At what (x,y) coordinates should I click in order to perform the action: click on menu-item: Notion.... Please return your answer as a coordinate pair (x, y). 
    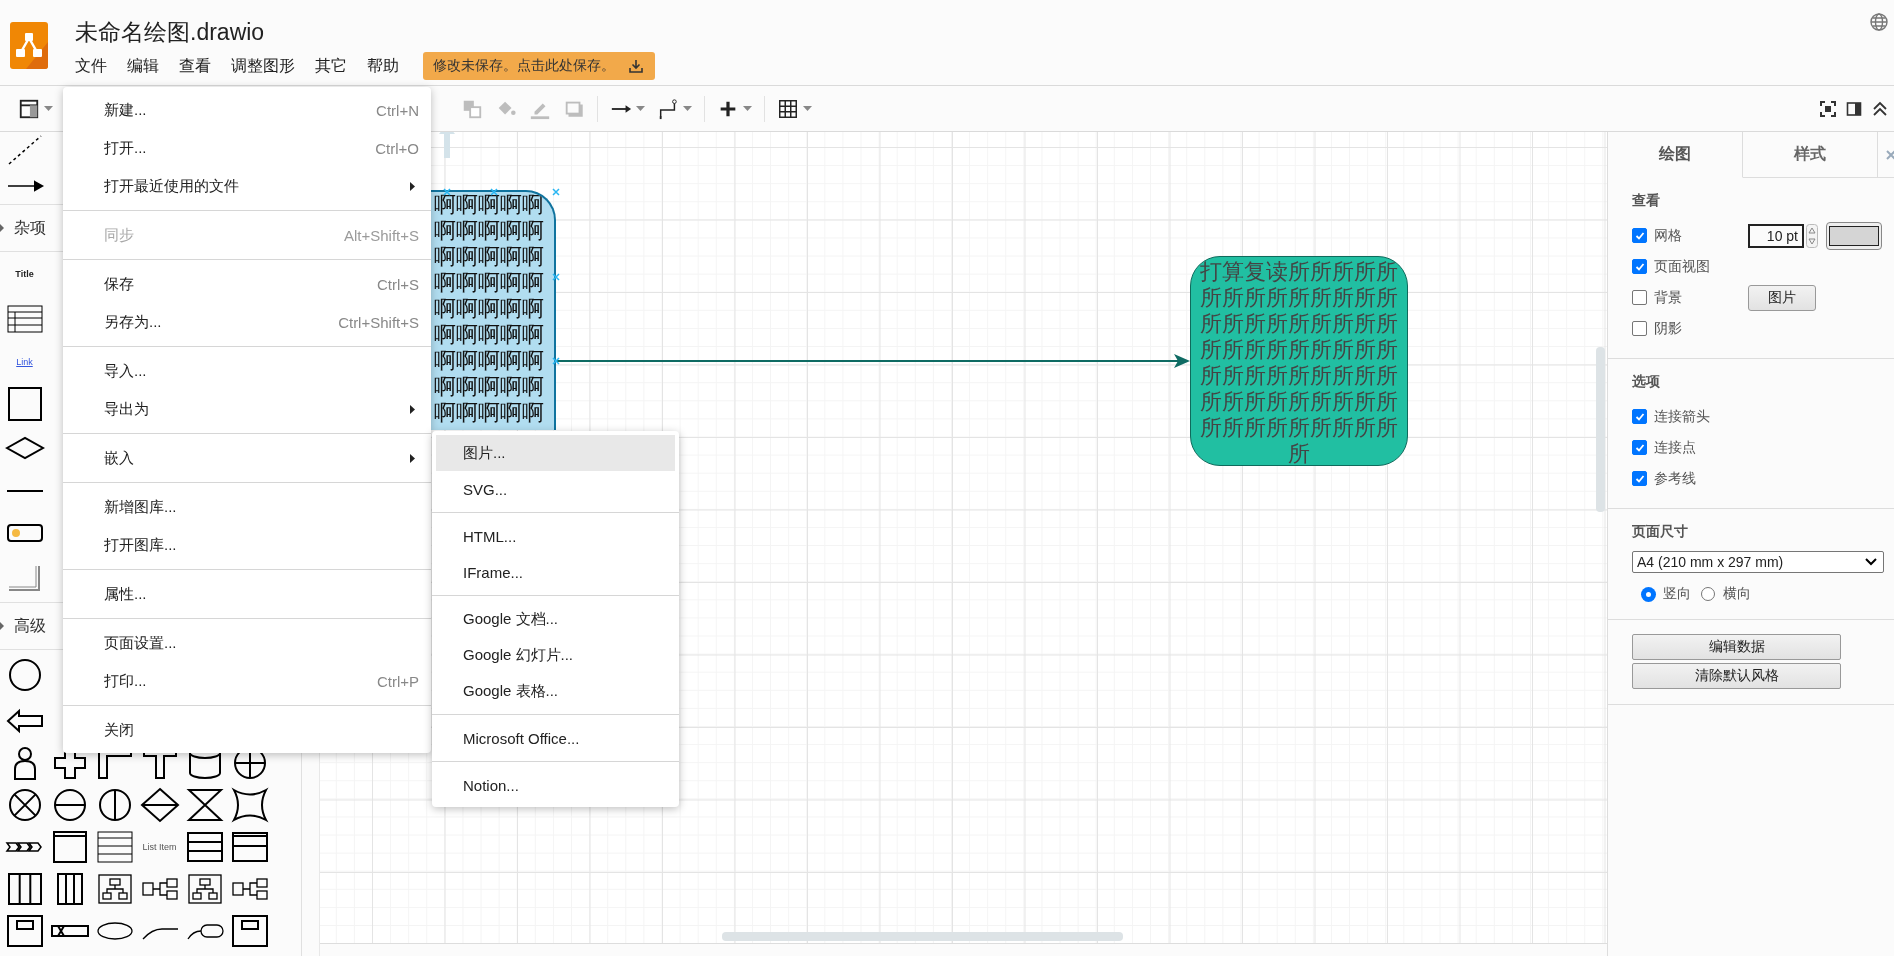
    Looking at the image, I should click on (555, 785).